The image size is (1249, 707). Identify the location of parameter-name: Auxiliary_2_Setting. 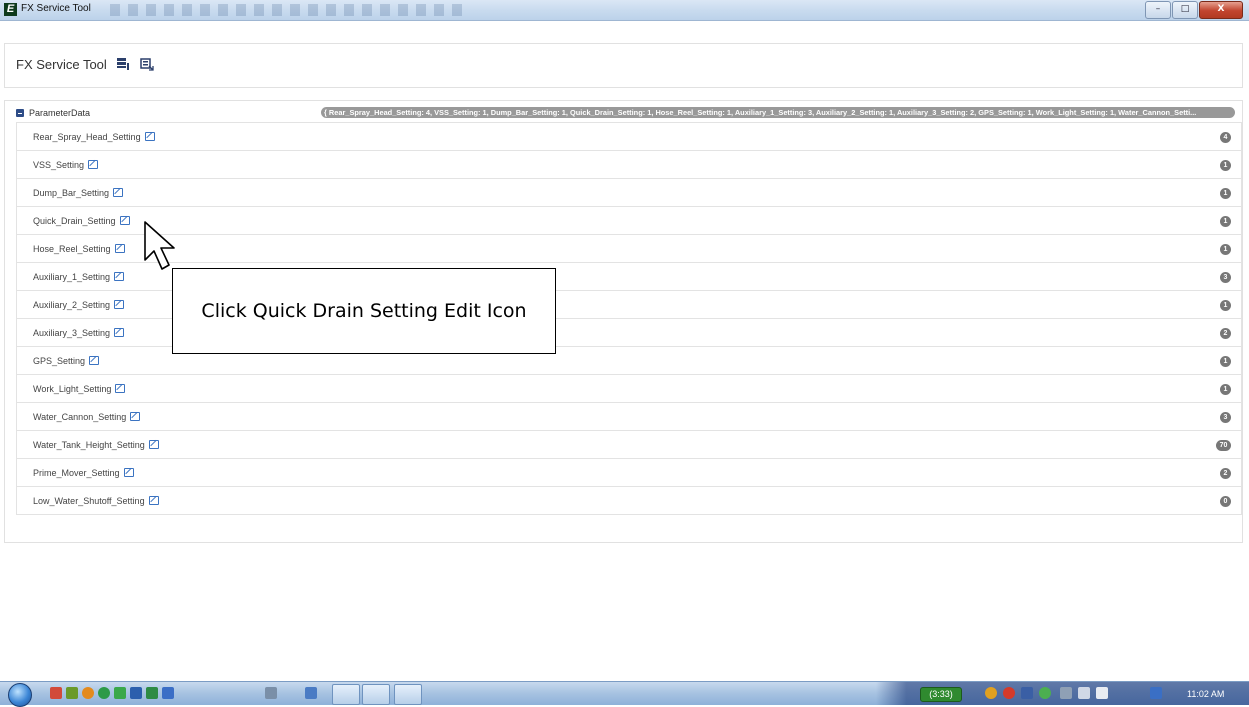
(72, 305).